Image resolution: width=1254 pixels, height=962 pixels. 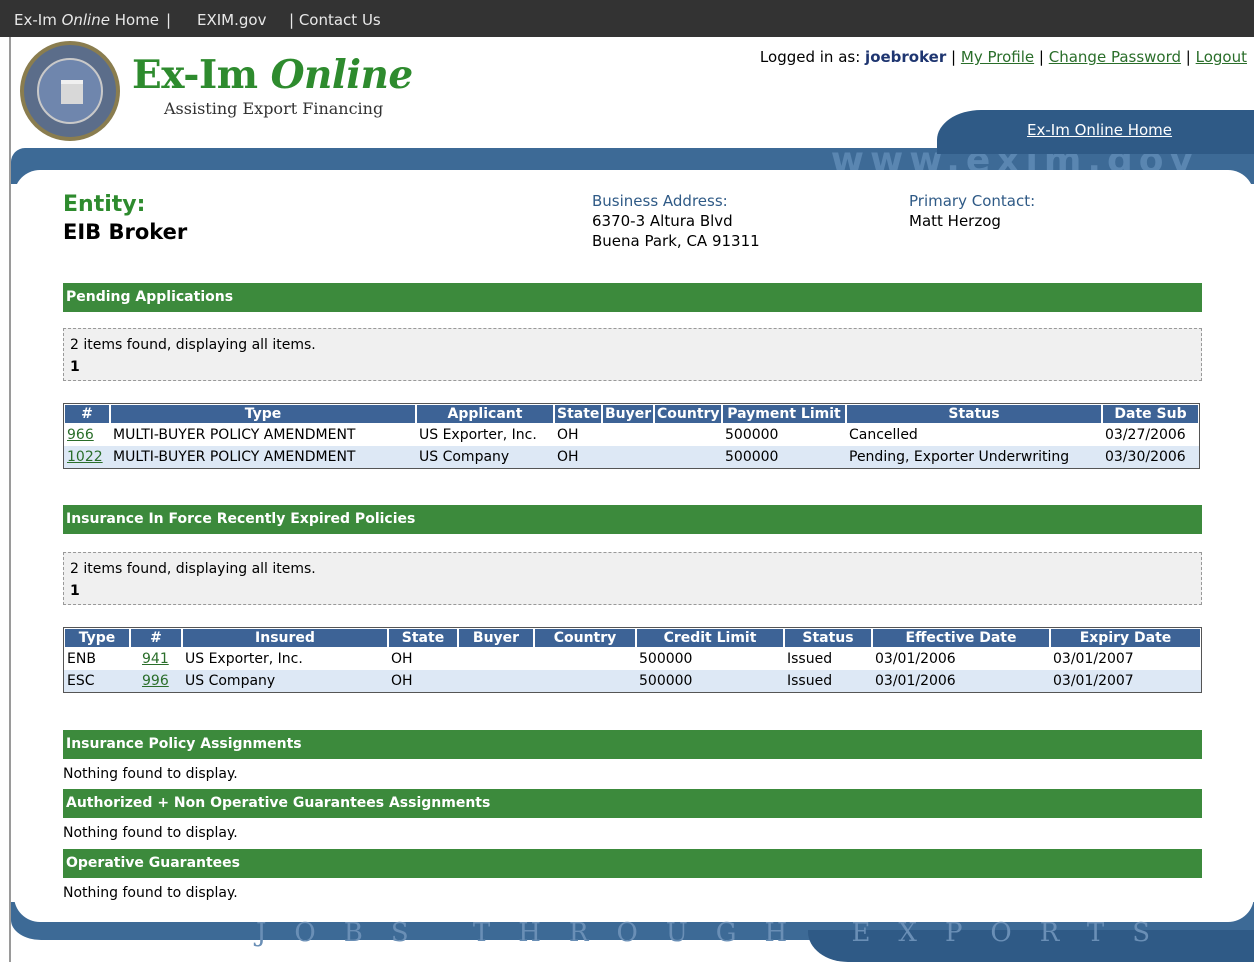 I want to click on home-tab: Ex-Im Online Home, so click(x=1095, y=132).